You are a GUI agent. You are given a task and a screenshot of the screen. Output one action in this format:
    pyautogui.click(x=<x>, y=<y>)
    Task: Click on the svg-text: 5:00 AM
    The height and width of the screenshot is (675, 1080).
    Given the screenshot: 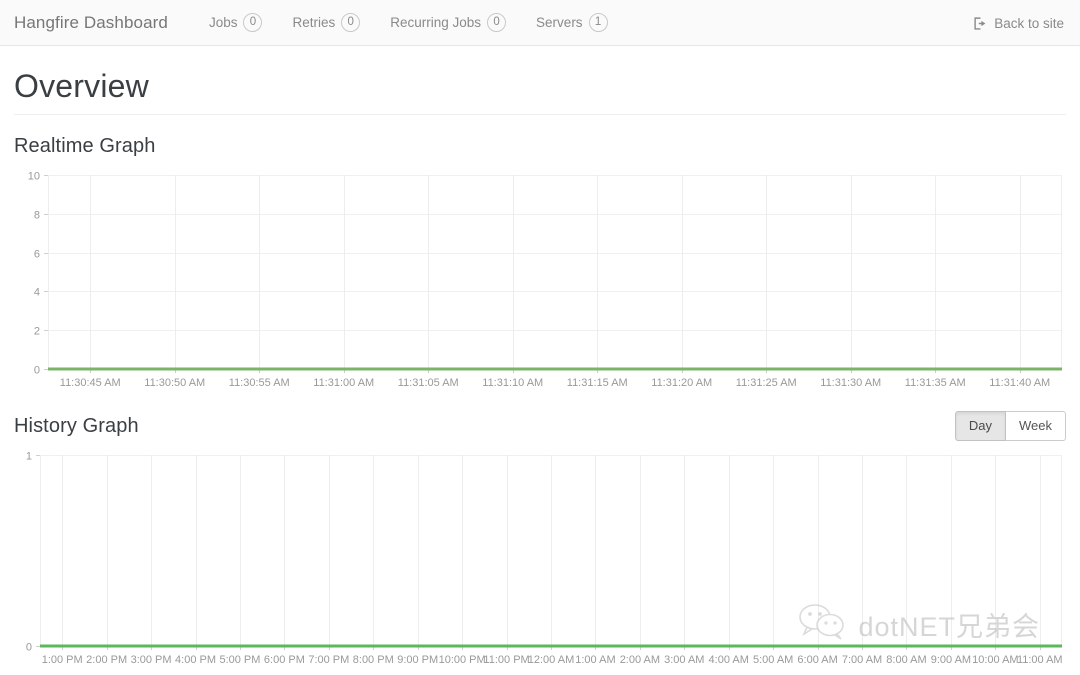 What is the action you would take?
    pyautogui.click(x=773, y=660)
    